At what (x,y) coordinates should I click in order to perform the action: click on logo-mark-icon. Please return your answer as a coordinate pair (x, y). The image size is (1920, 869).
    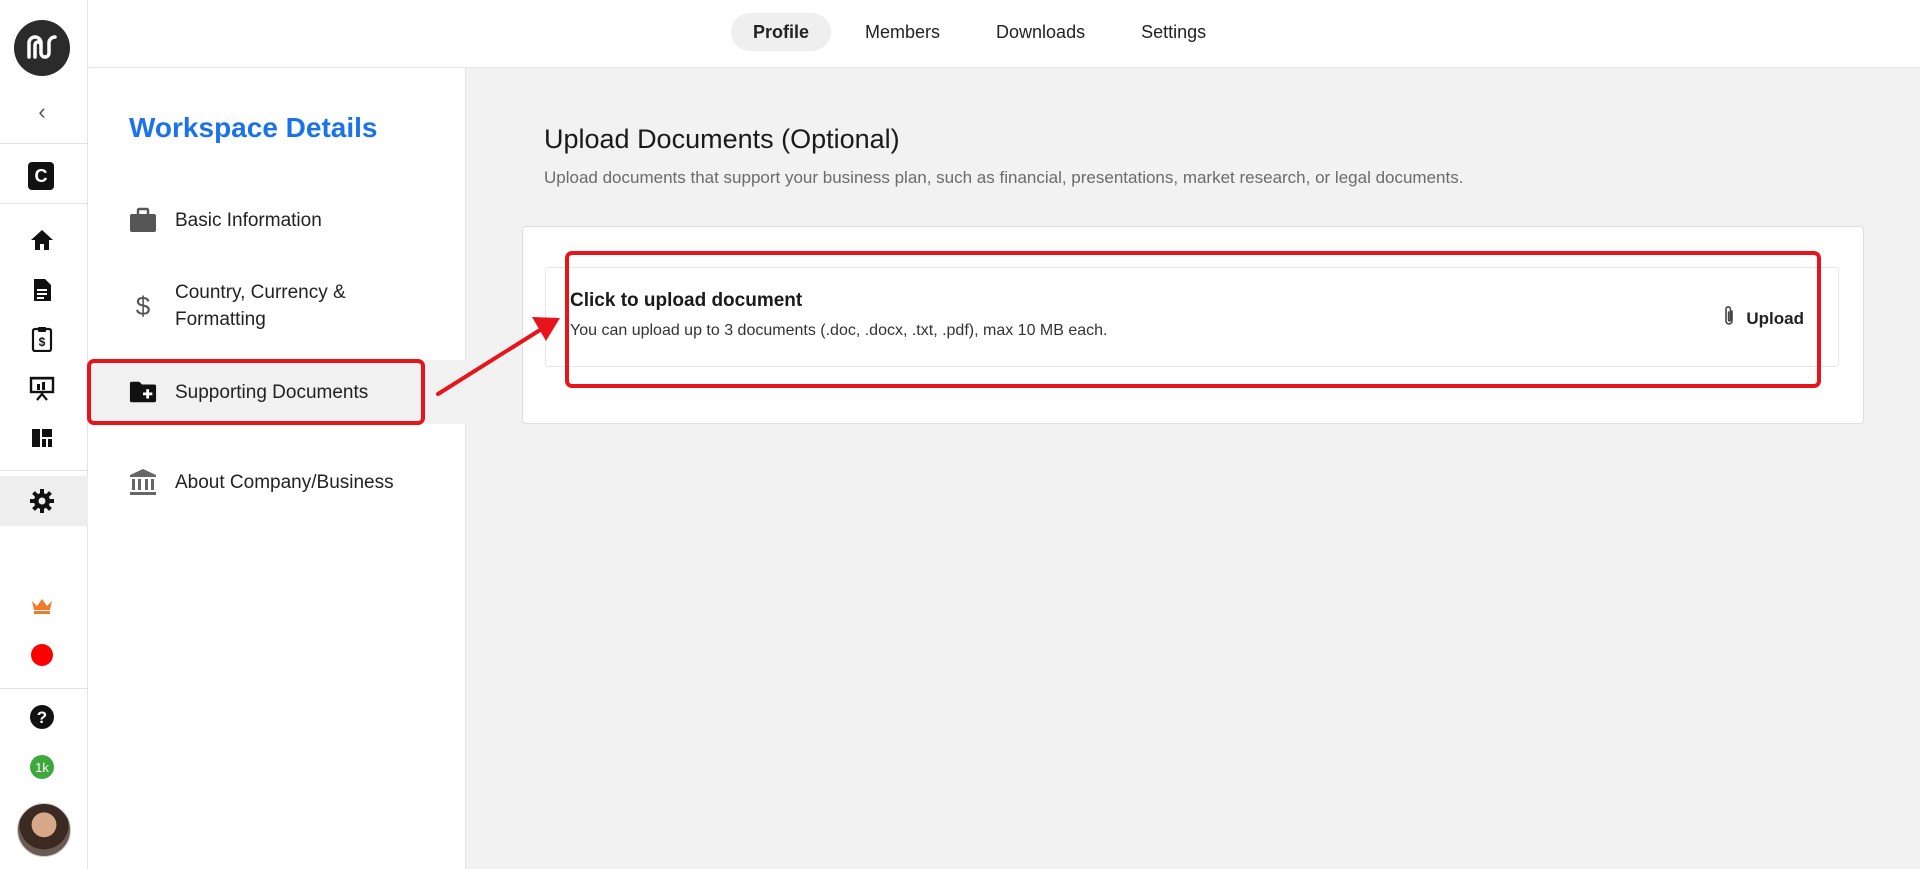
    Looking at the image, I should click on (42, 47).